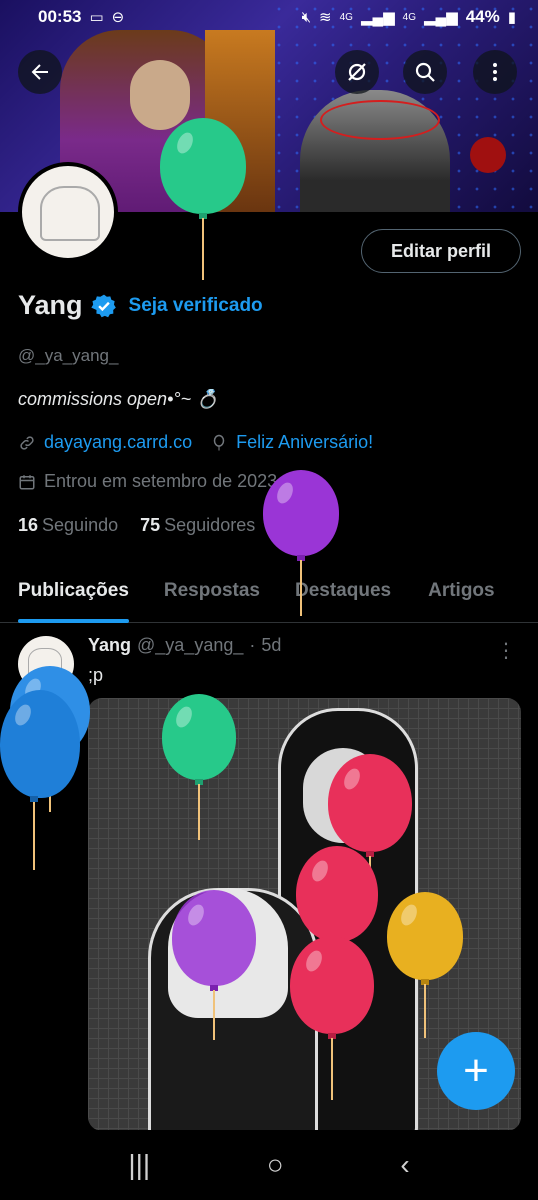 This screenshot has height=1200, width=538. What do you see at coordinates (441, 251) in the screenshot?
I see `edit-profile-button: Editar perfil` at bounding box center [441, 251].